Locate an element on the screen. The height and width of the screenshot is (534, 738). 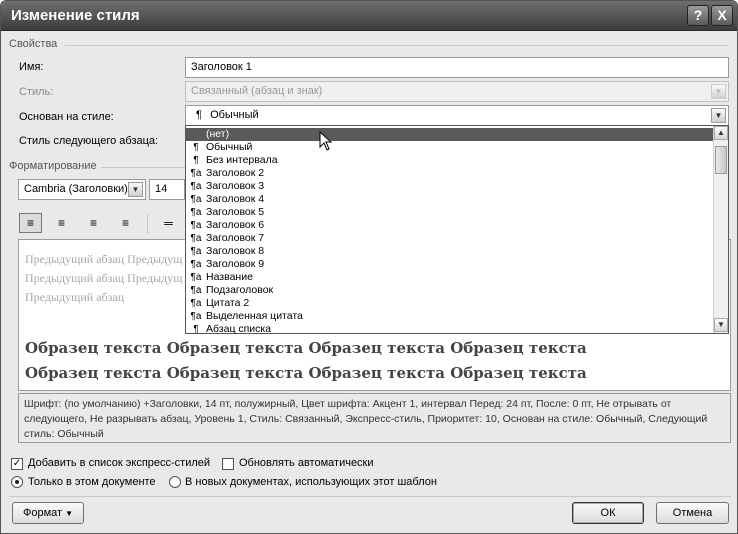
dropdown-item: ¶a Цитата 2 is located at coordinates (450, 303).